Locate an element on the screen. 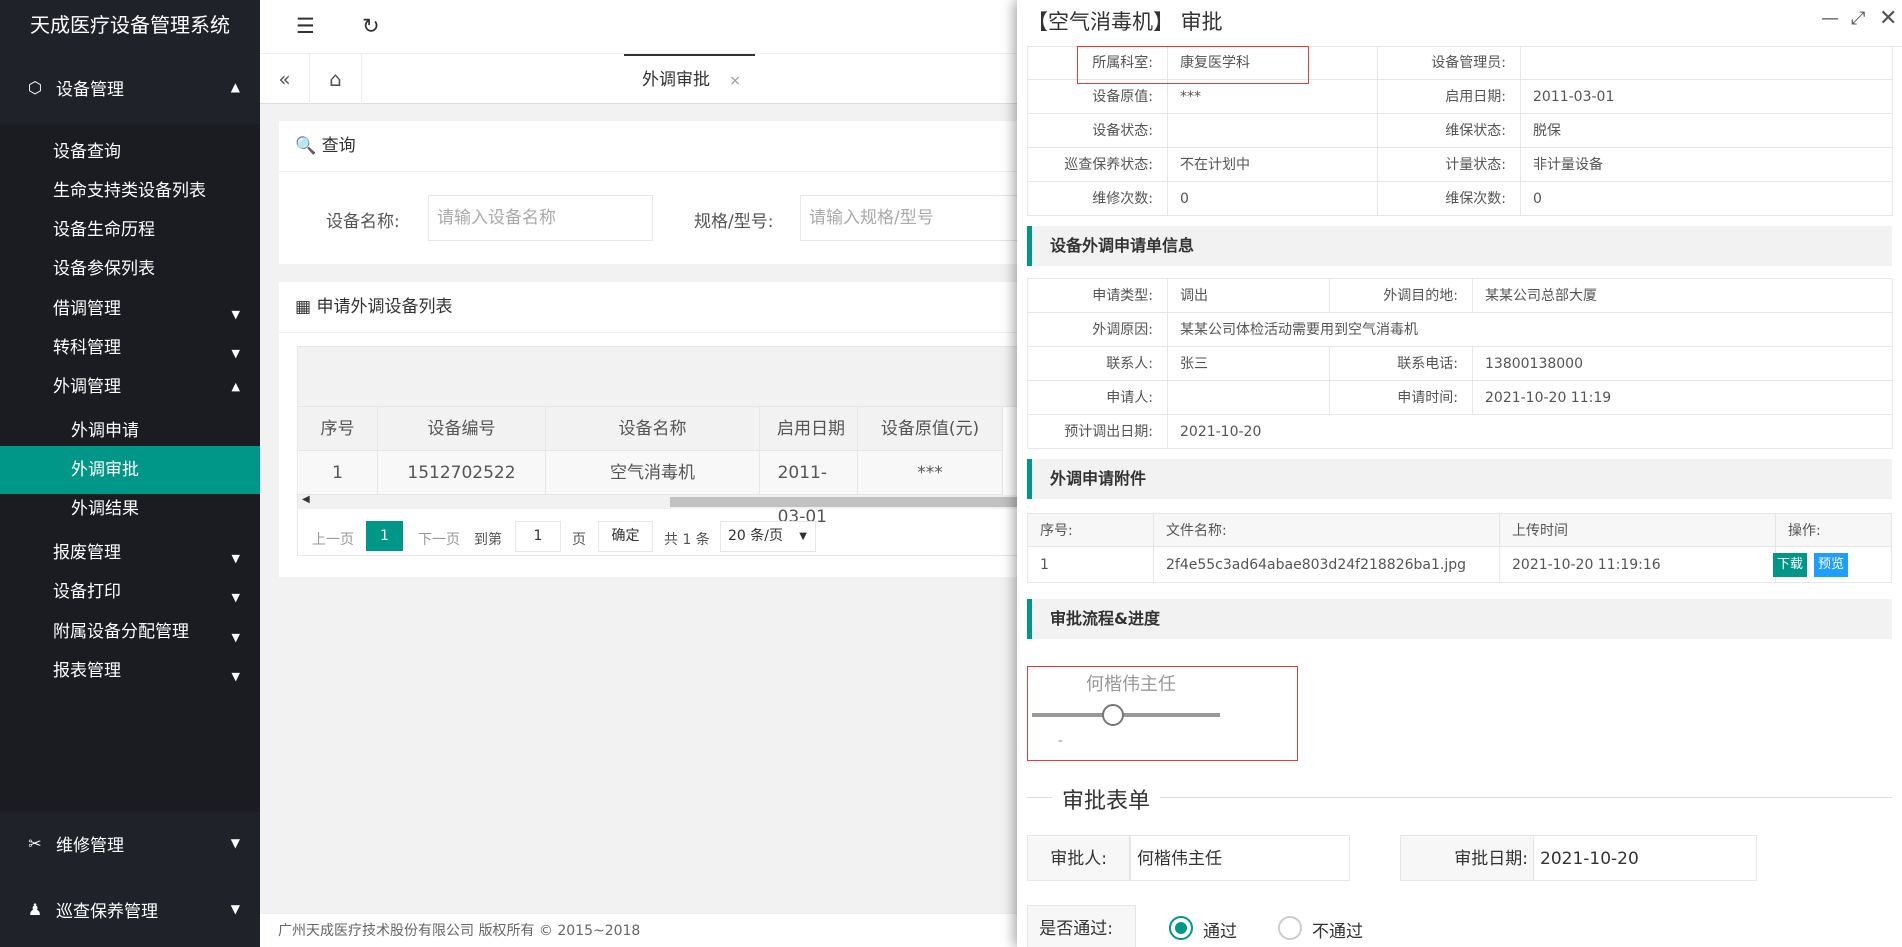 This screenshot has height=947, width=1902. info-key: 设备管理员: is located at coordinates (1449, 63).